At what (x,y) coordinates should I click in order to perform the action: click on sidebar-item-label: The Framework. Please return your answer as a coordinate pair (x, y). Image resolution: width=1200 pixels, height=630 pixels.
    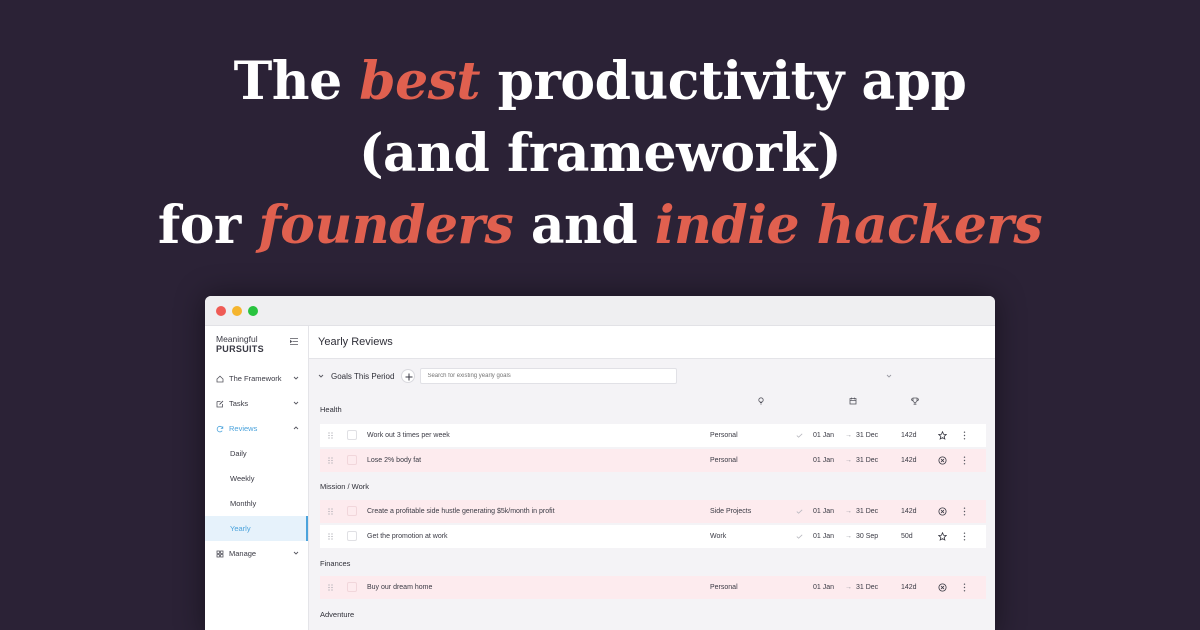
    Looking at the image, I should click on (255, 378).